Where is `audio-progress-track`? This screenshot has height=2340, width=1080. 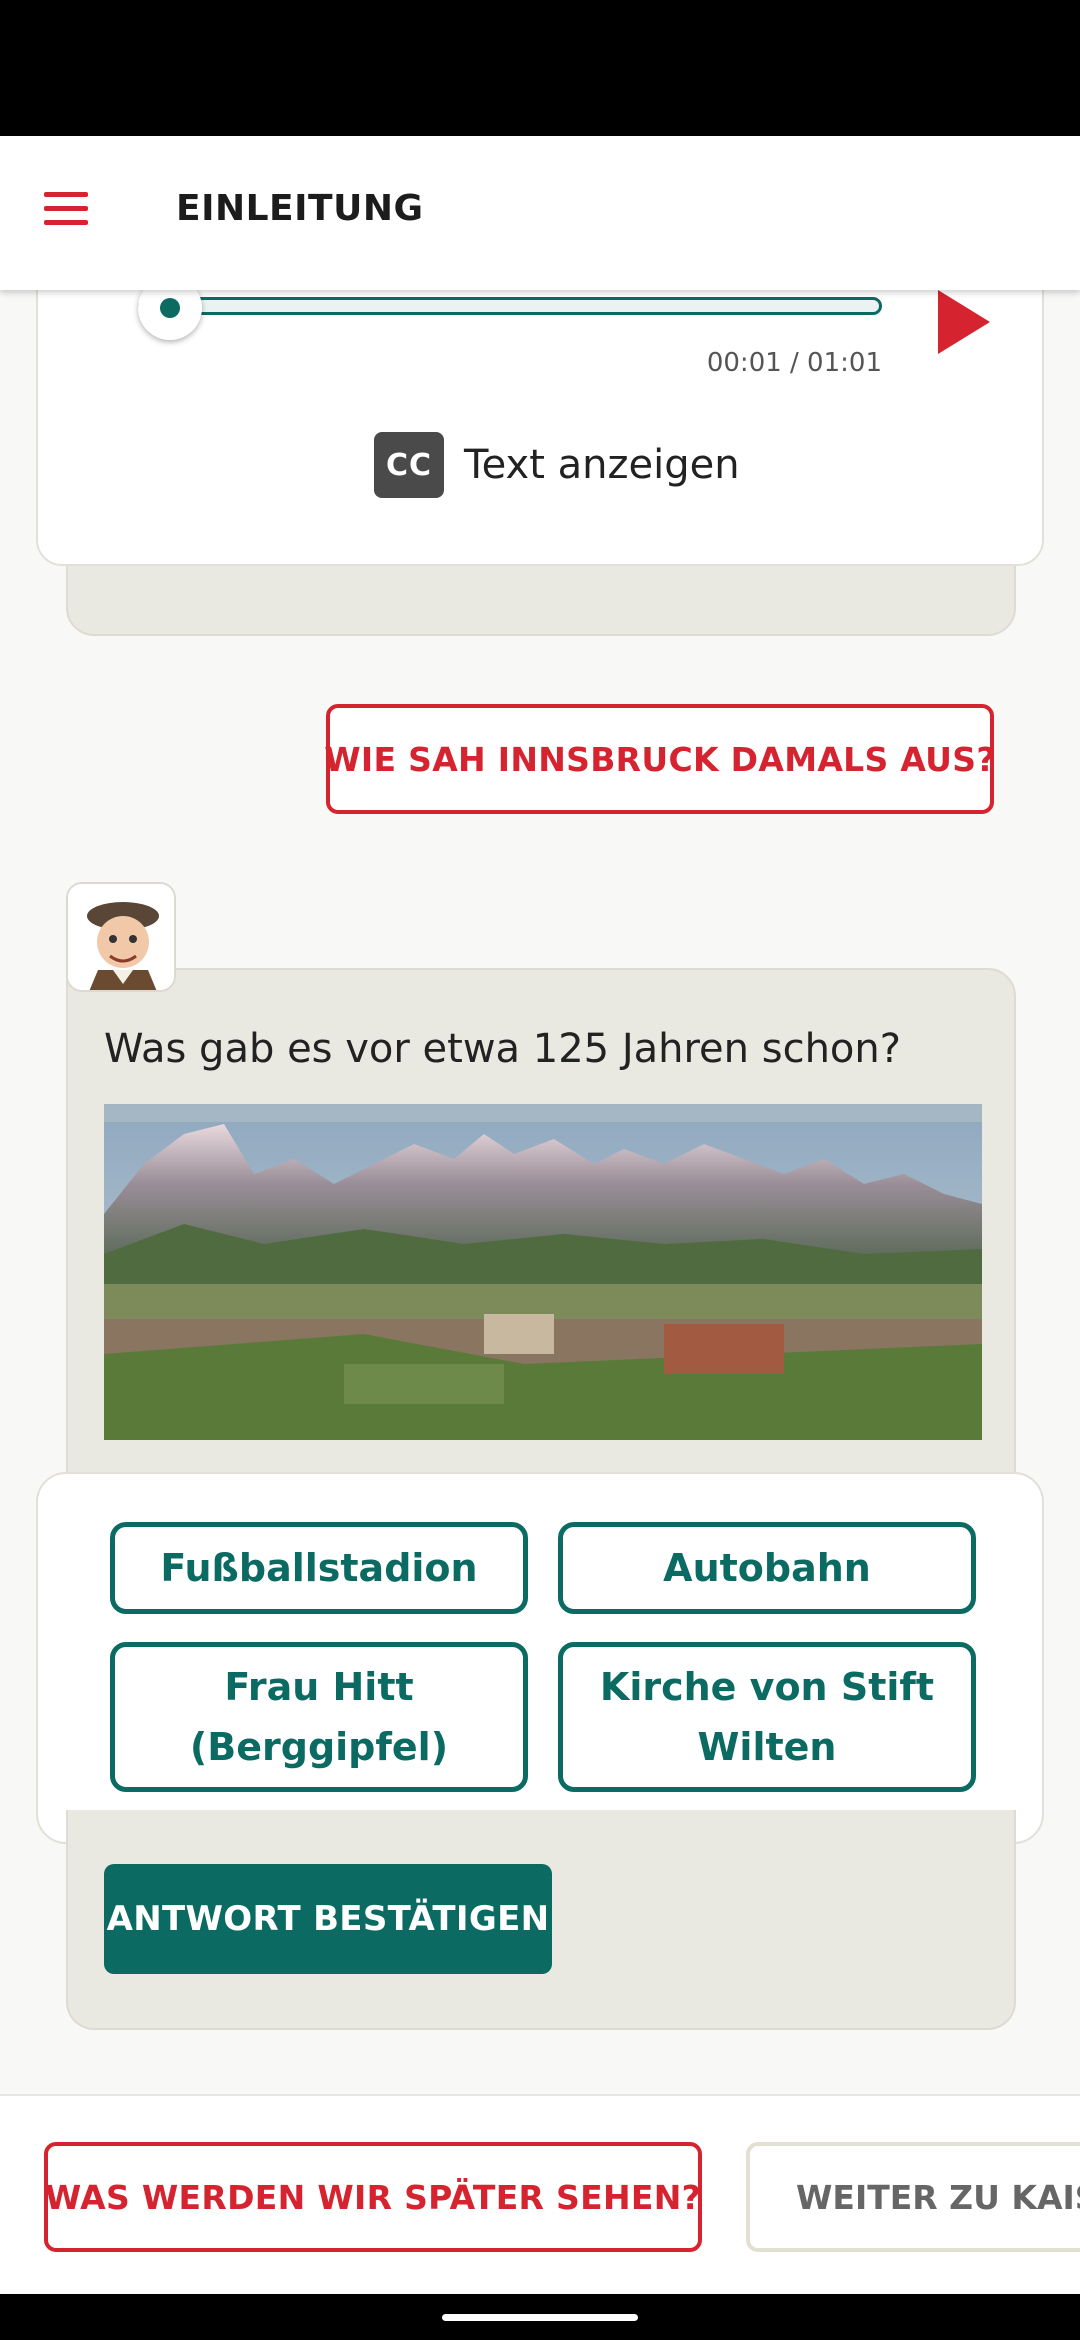 audio-progress-track is located at coordinates (510, 306).